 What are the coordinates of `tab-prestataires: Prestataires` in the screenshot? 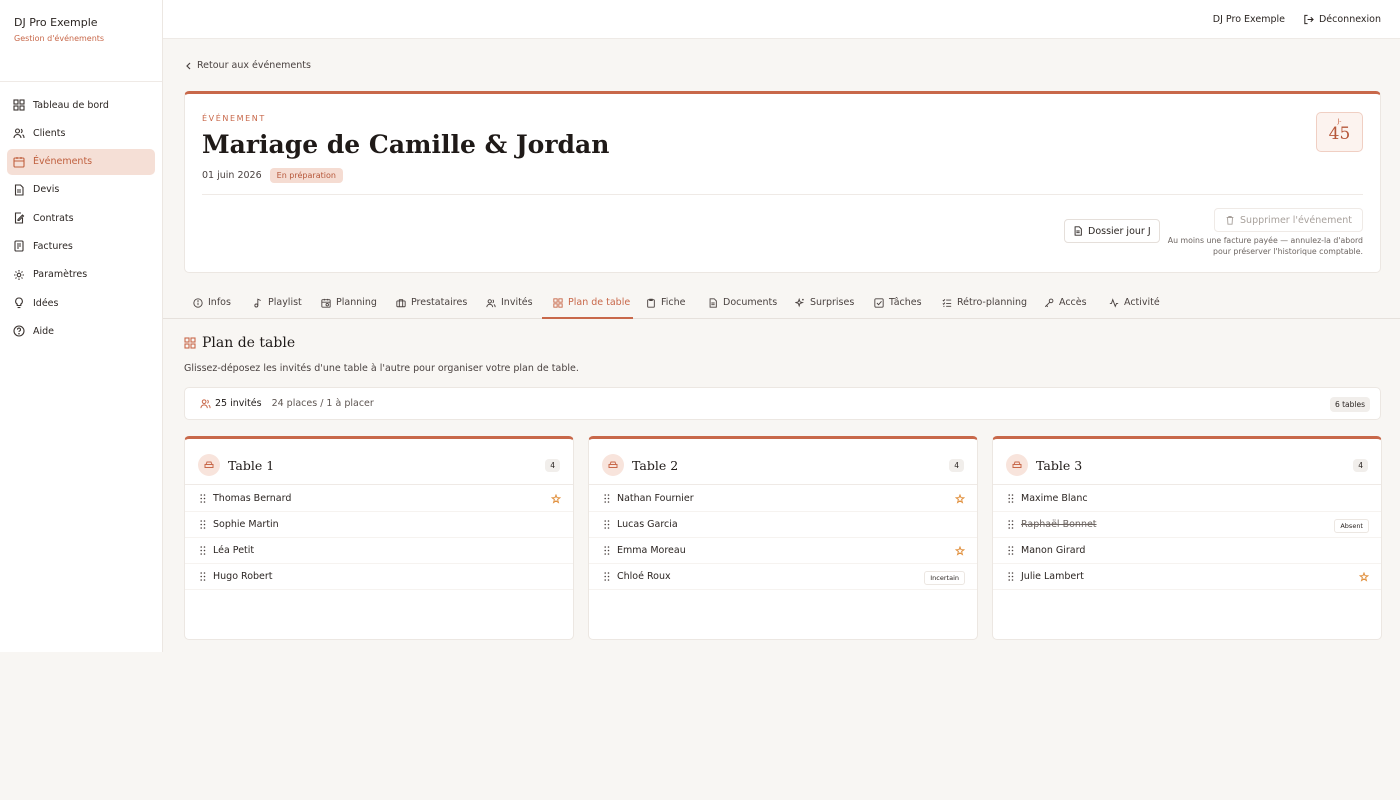 It's located at (431, 303).